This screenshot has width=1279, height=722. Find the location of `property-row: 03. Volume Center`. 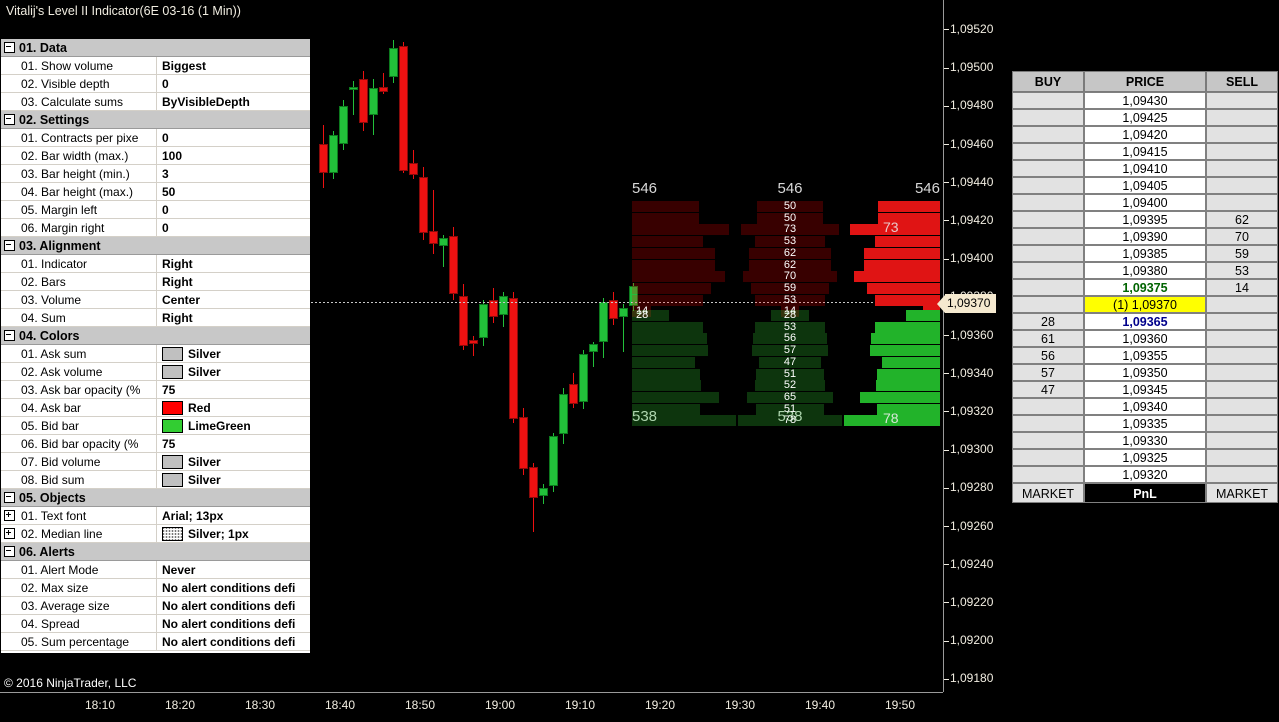

property-row: 03. Volume Center is located at coordinates (155, 300).